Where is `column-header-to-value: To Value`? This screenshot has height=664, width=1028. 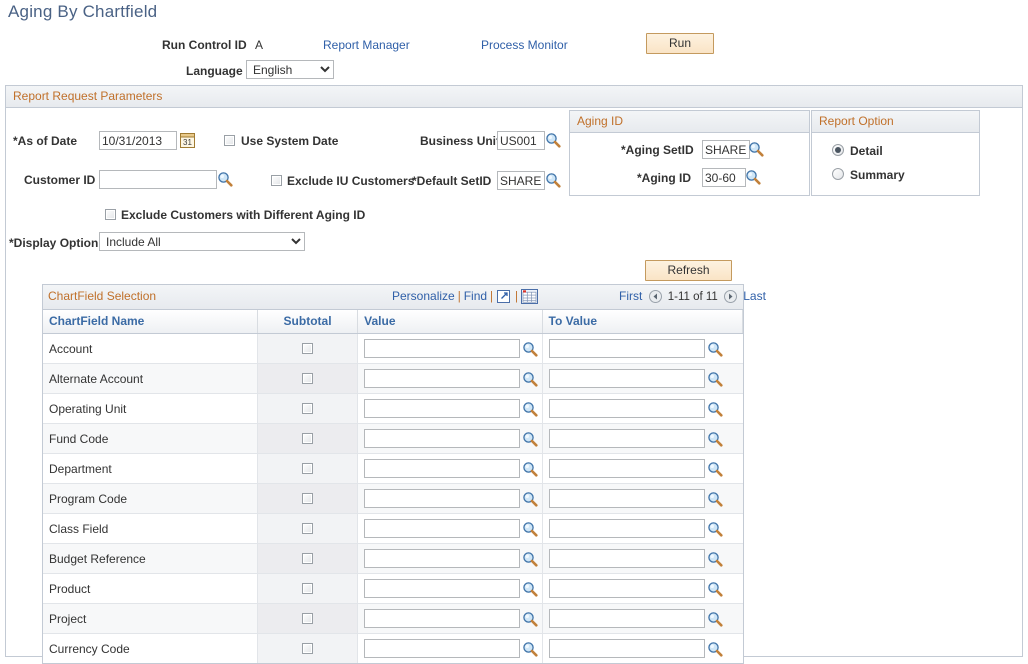 column-header-to-value: To Value is located at coordinates (643, 322).